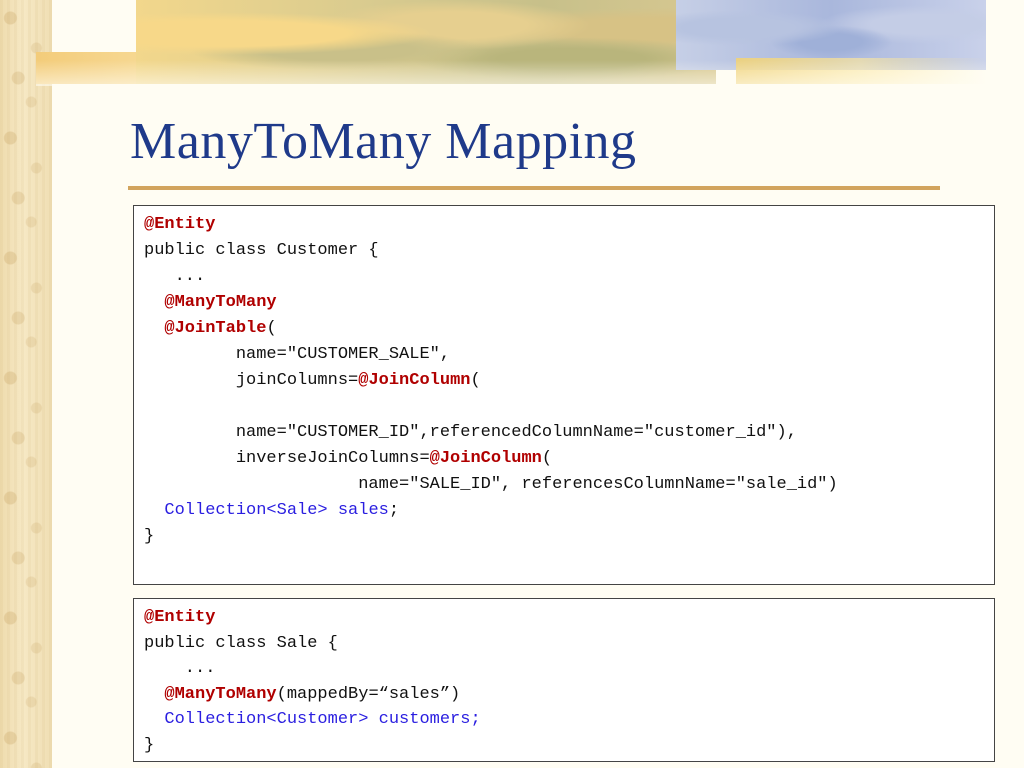 This screenshot has width=1024, height=768. Describe the element at coordinates (530, 43) in the screenshot. I see `top-decorative-banner` at that location.